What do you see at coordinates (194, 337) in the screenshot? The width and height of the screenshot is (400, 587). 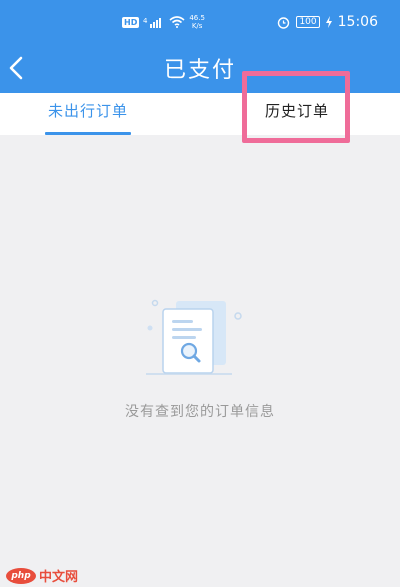 I see `document-search-icon` at bounding box center [194, 337].